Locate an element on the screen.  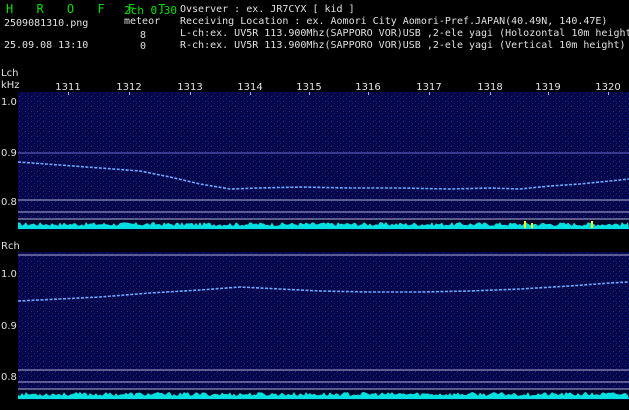
rch-meteor-count: 0 is located at coordinates (142, 46).